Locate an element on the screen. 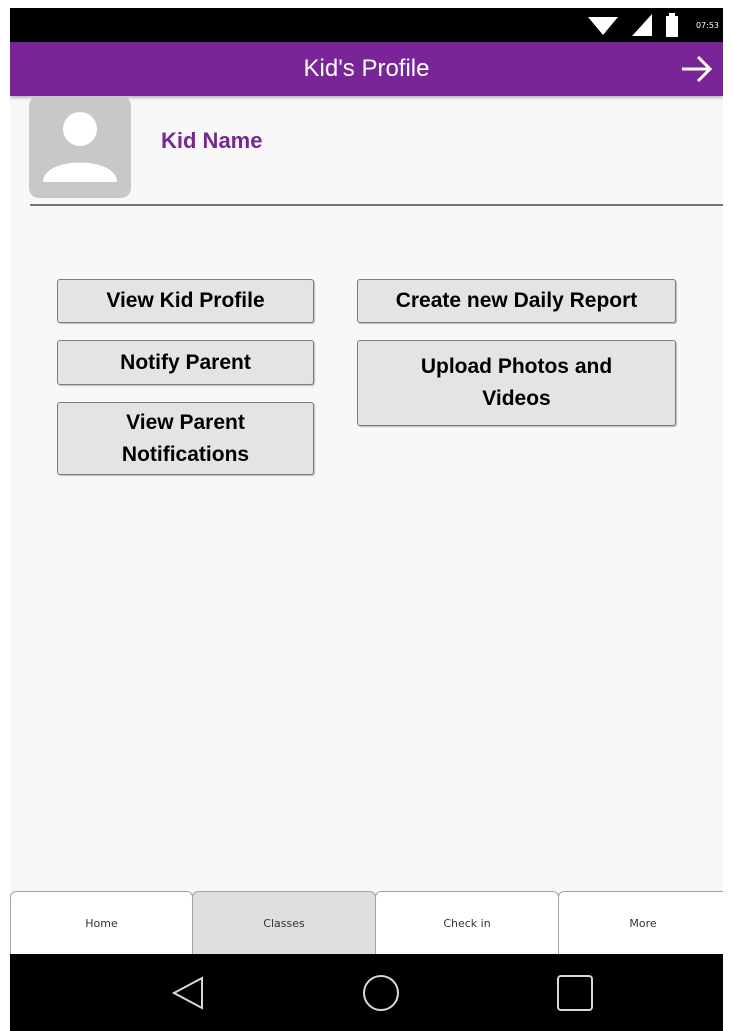 Image resolution: width=733 pixels, height=1031 pixels. tab-more: More is located at coordinates (640, 922).